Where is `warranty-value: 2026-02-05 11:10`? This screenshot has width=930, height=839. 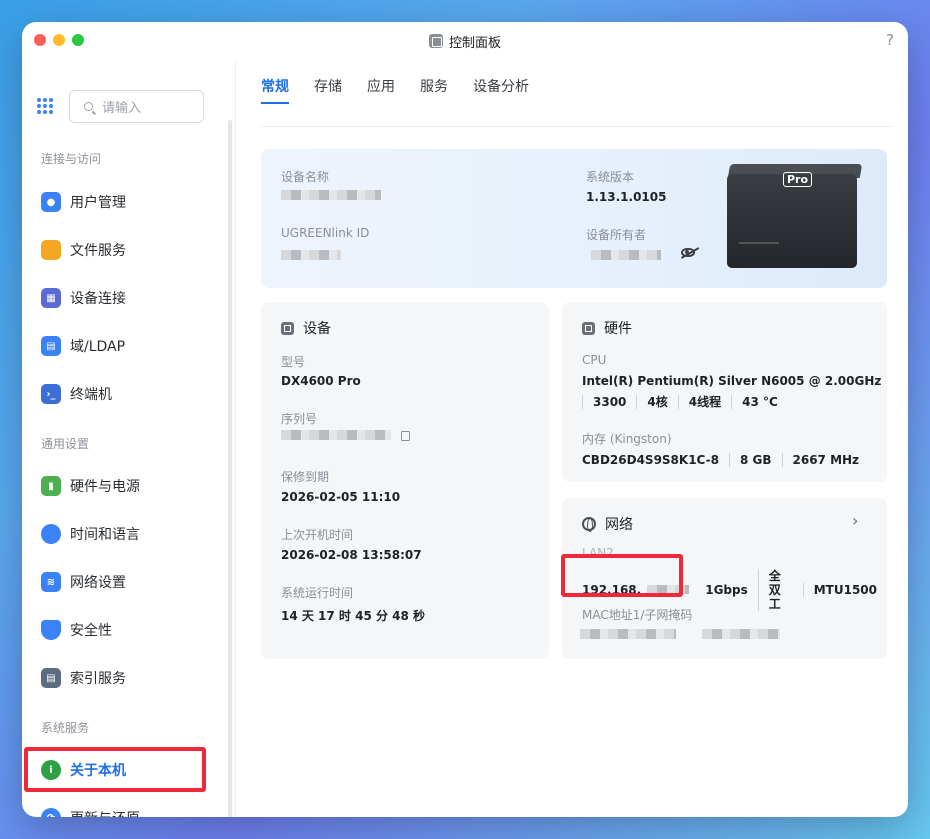
warranty-value: 2026-02-05 11:10 is located at coordinates (341, 497).